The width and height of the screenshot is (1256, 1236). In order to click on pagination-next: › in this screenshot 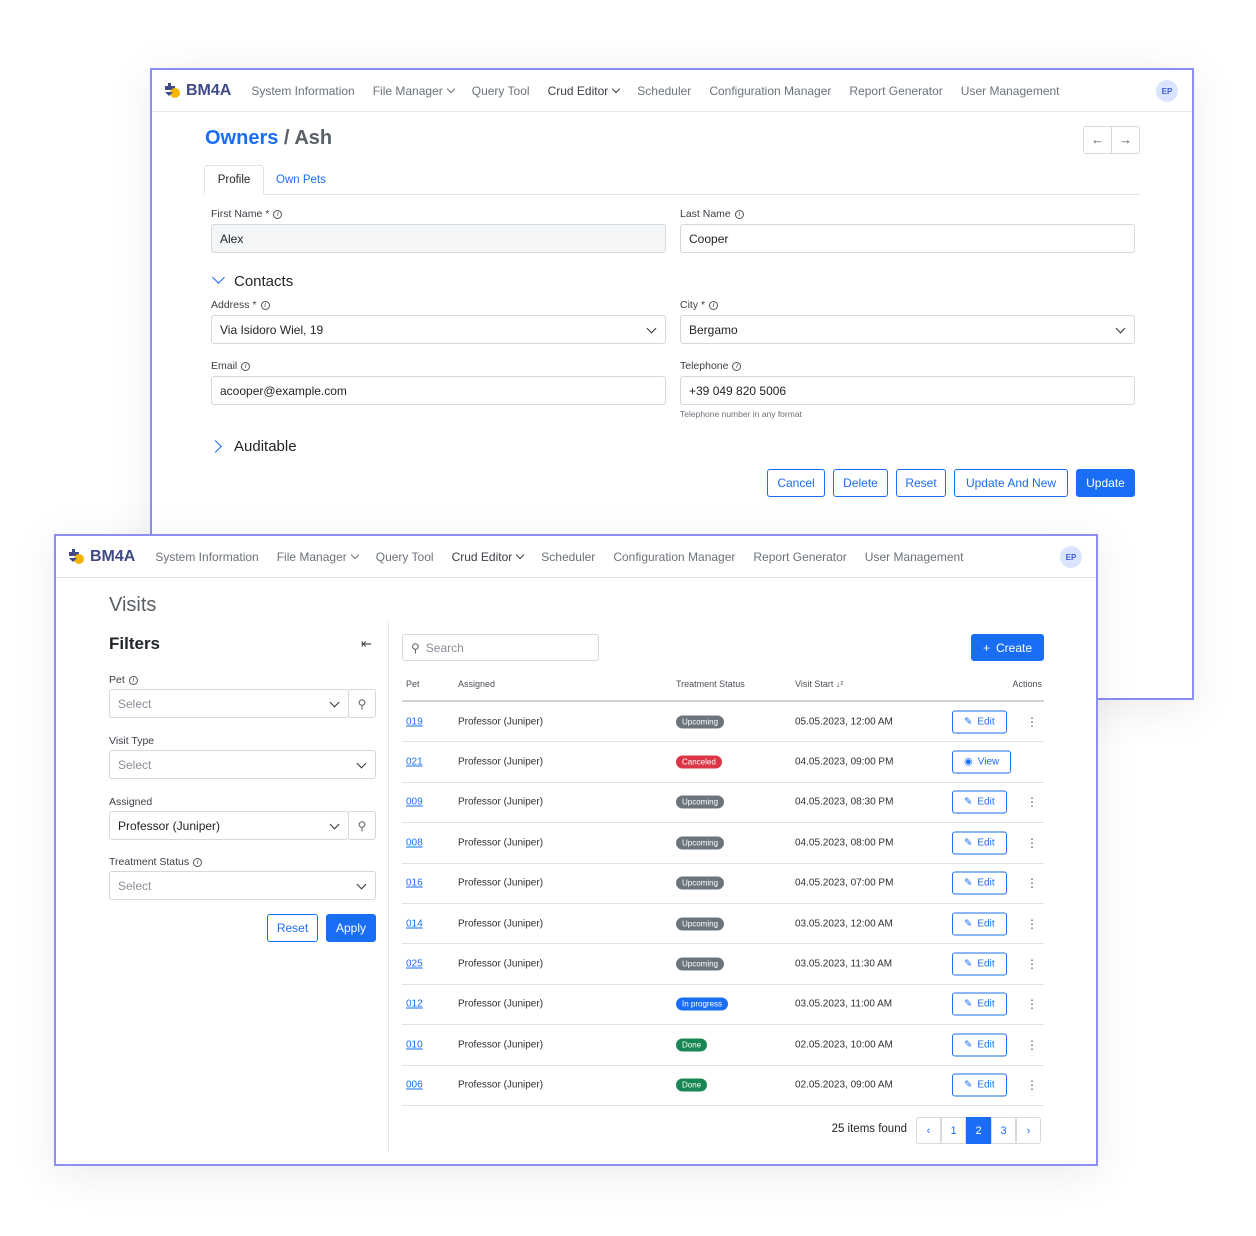, I will do `click(1028, 1130)`.